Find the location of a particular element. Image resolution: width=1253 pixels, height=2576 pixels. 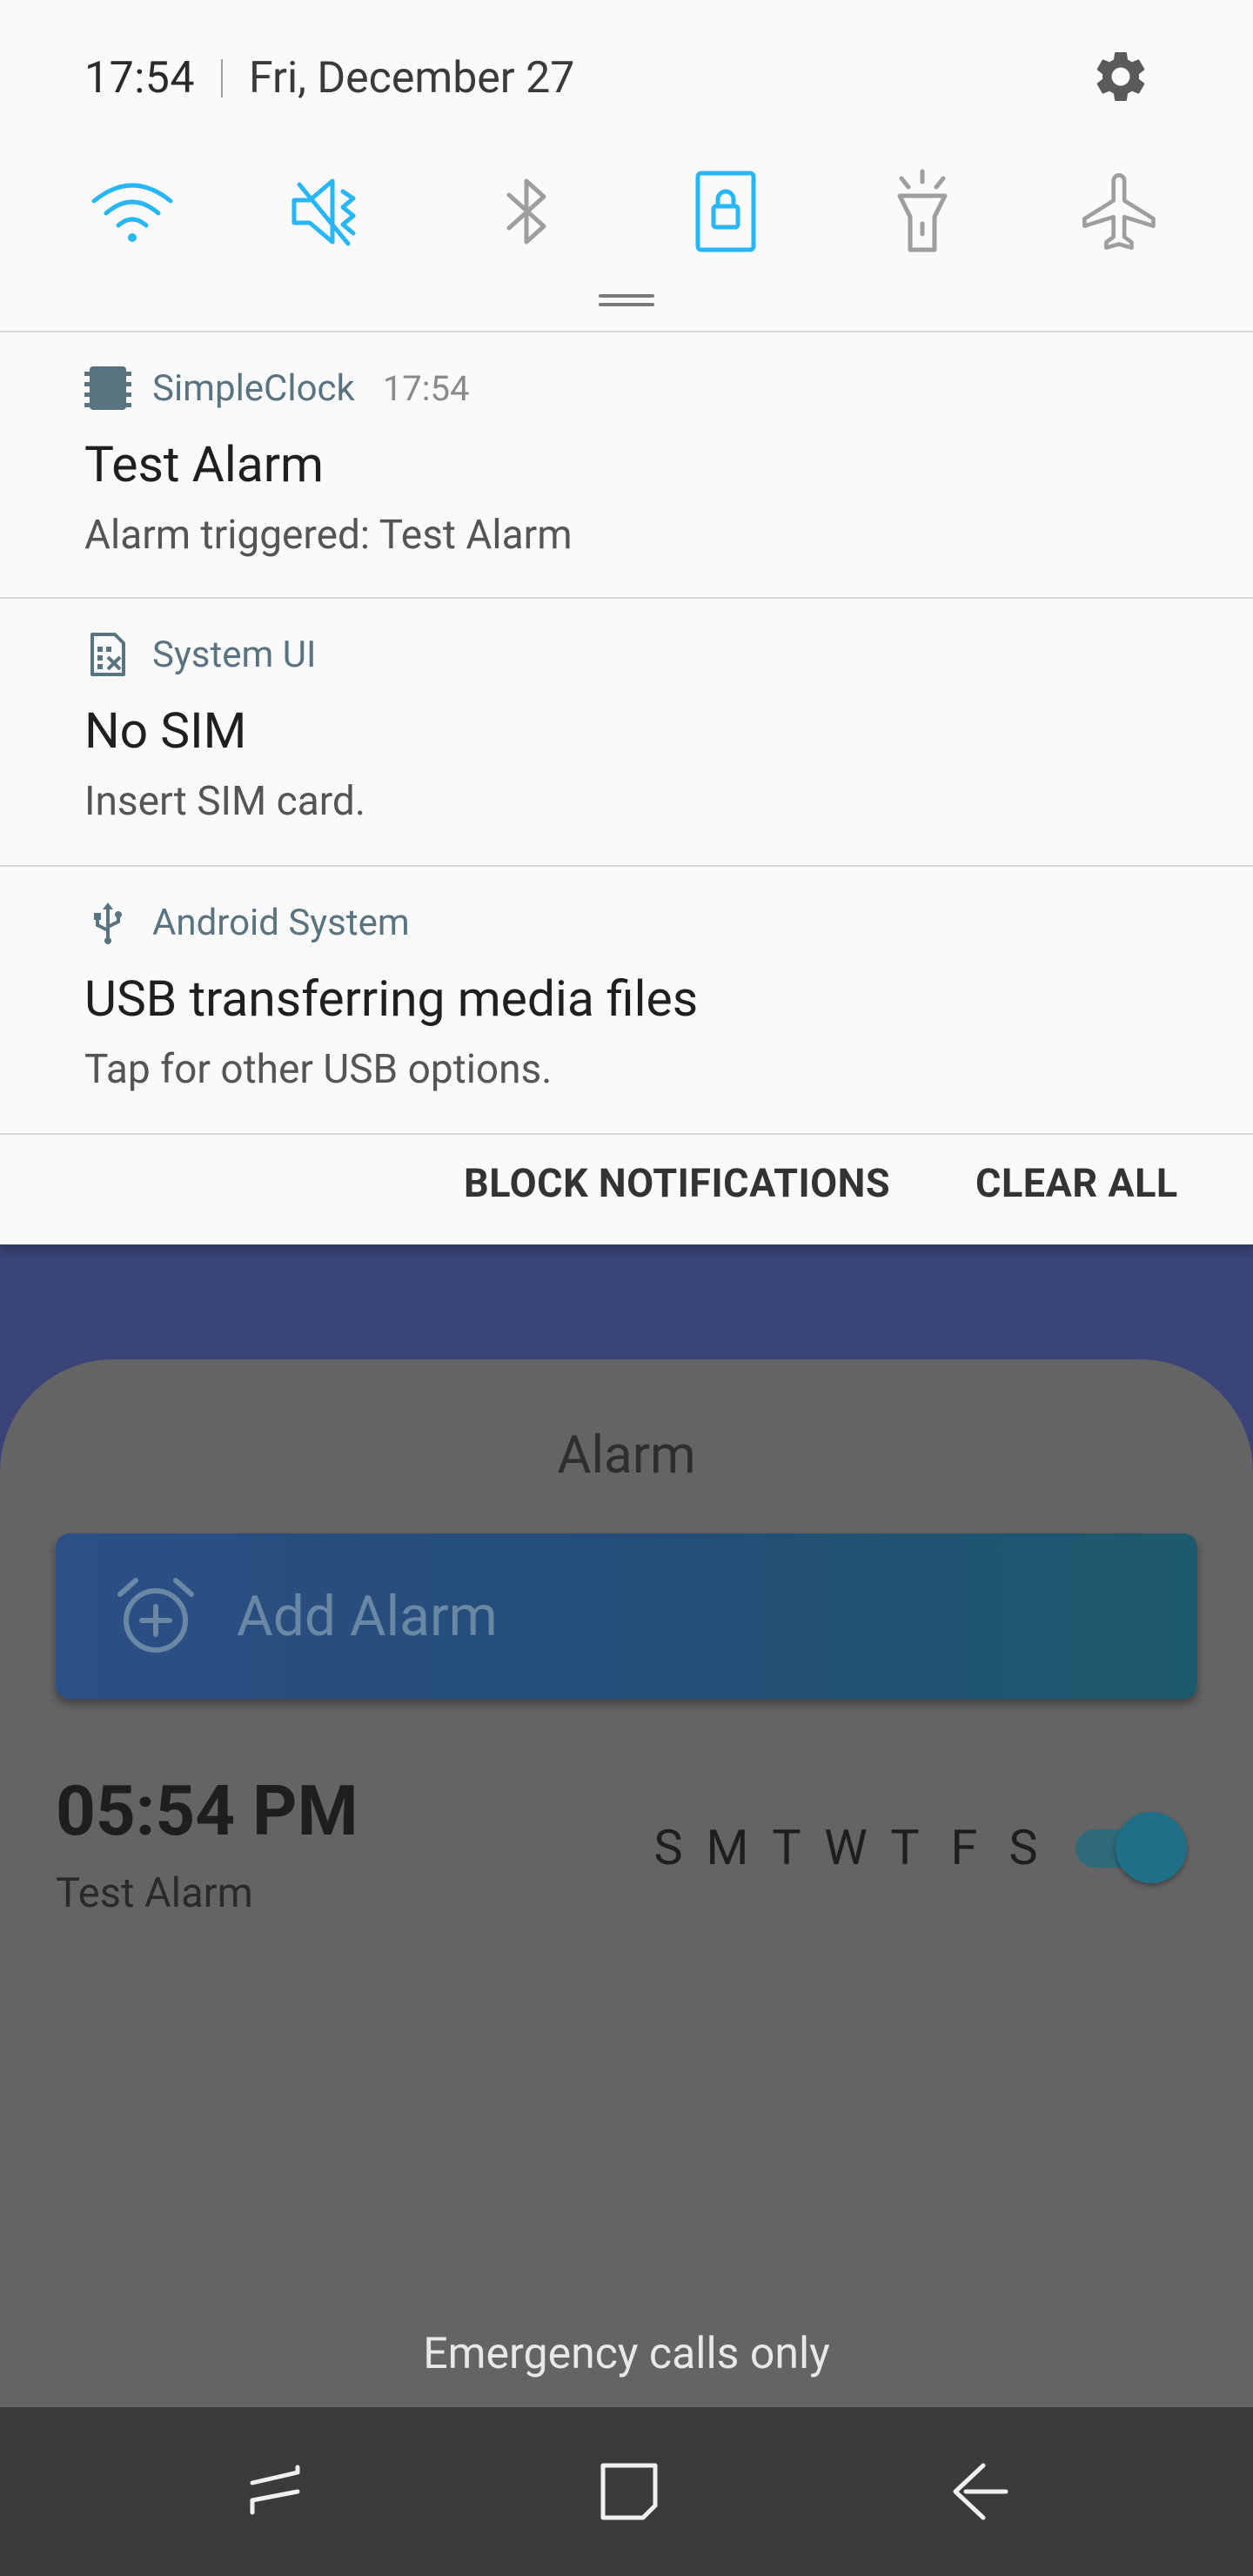

quick-settings-row is located at coordinates (626, 211).